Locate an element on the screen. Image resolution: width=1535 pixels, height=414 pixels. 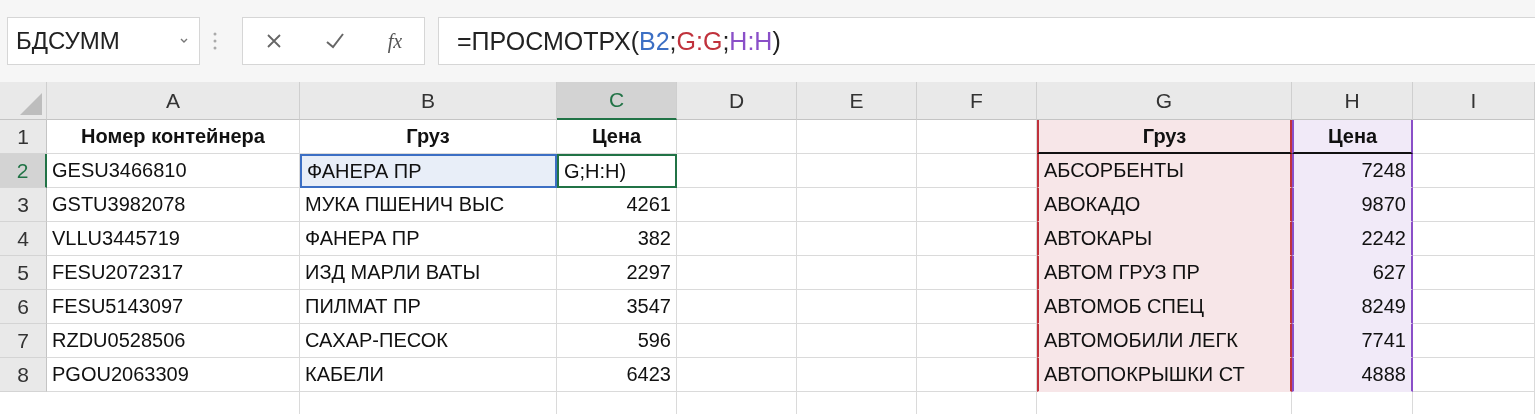
column-header: I is located at coordinates (1474, 101).